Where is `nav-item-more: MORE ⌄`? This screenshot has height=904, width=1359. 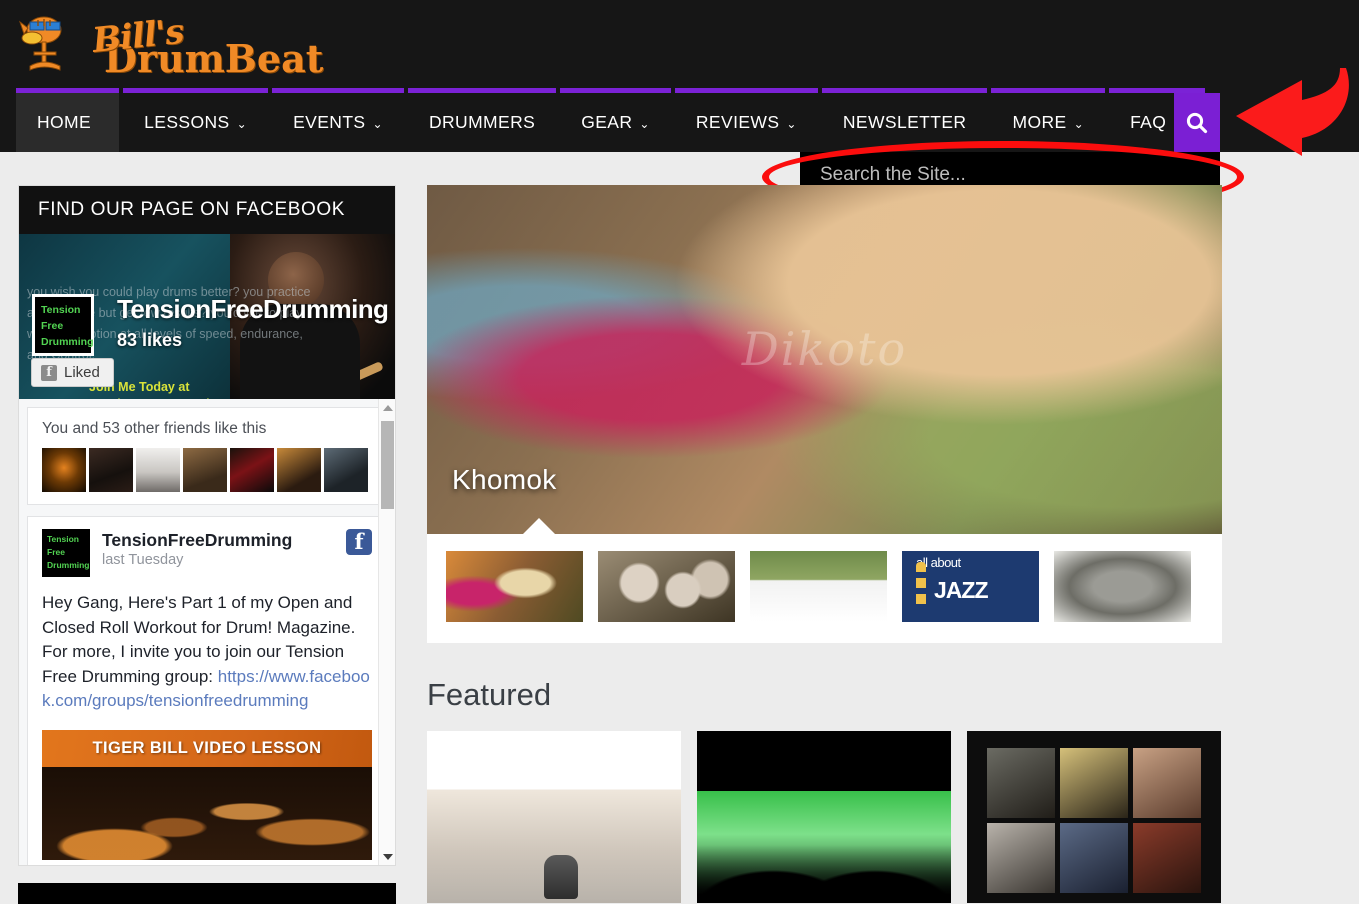 nav-item-more: MORE ⌄ is located at coordinates (1048, 120).